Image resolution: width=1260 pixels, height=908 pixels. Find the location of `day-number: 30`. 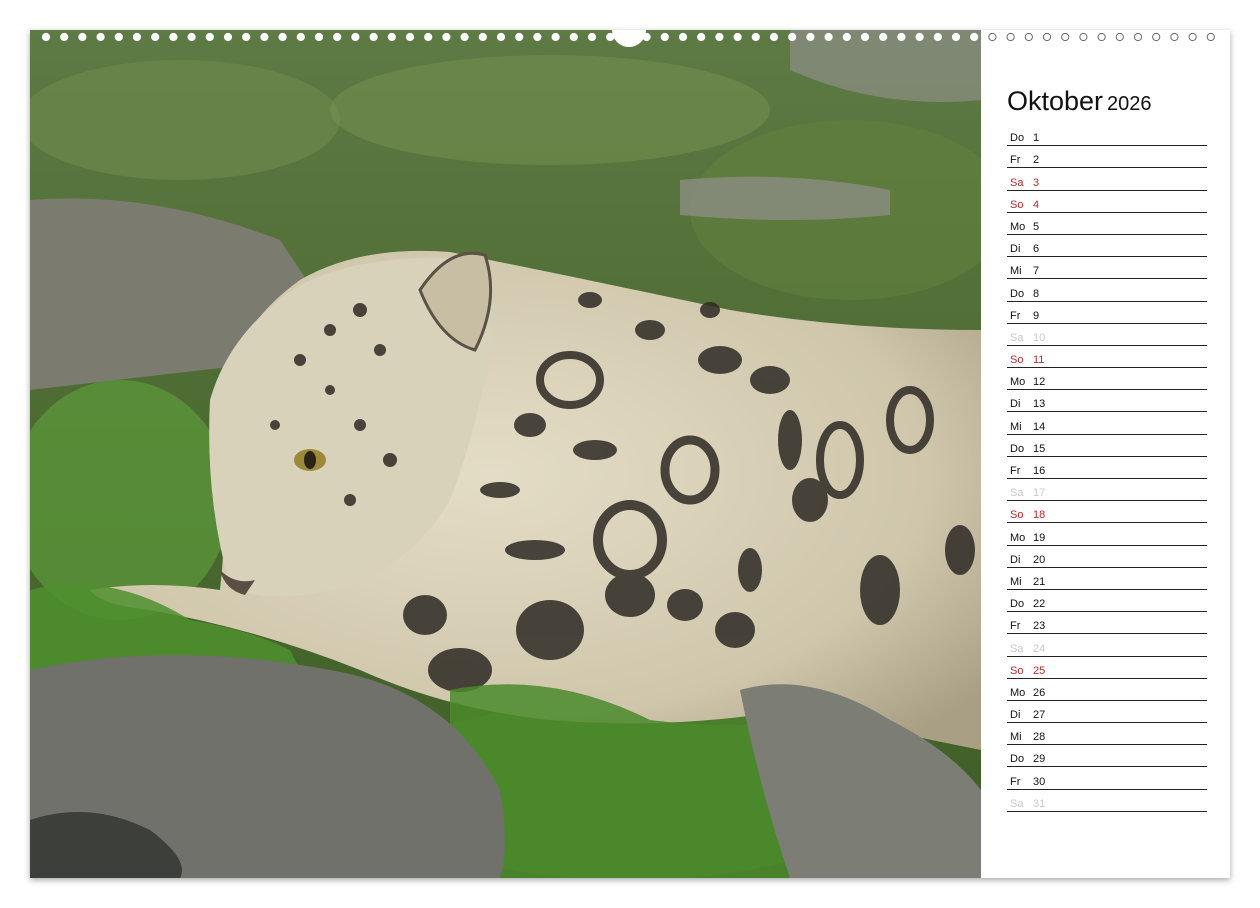

day-number: 30 is located at coordinates (1039, 781).